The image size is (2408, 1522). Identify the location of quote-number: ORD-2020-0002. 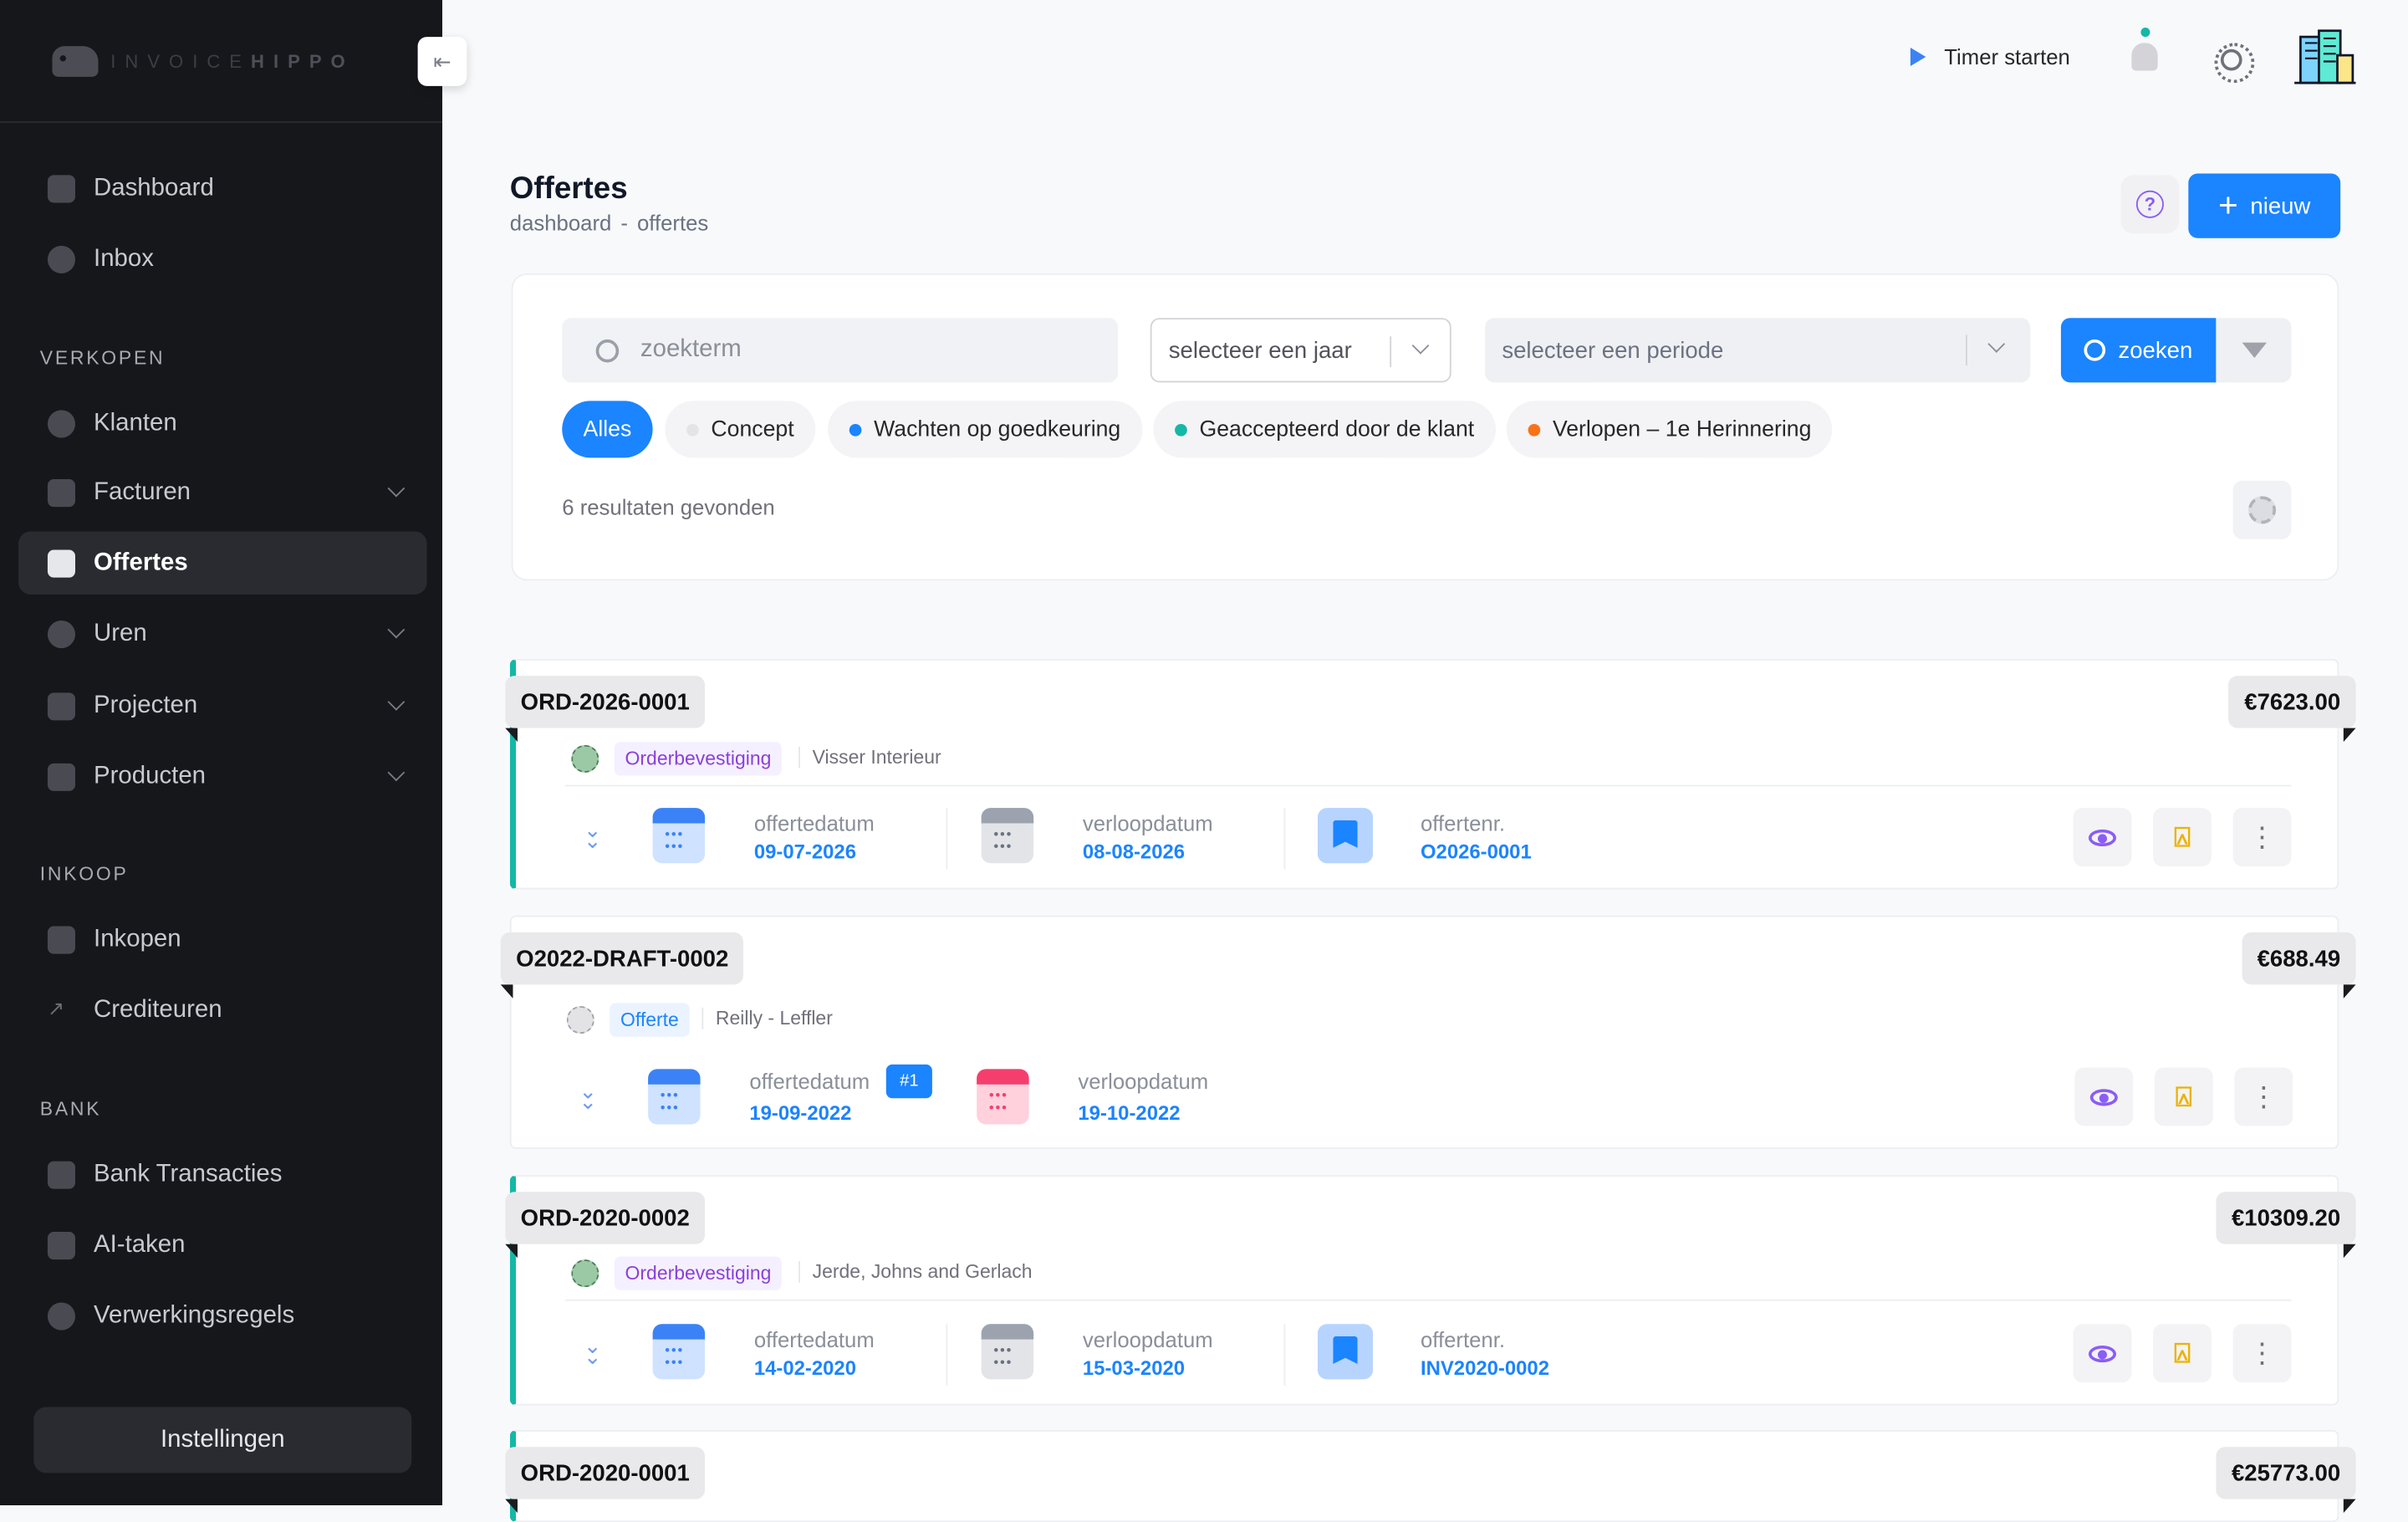
(606, 1225).